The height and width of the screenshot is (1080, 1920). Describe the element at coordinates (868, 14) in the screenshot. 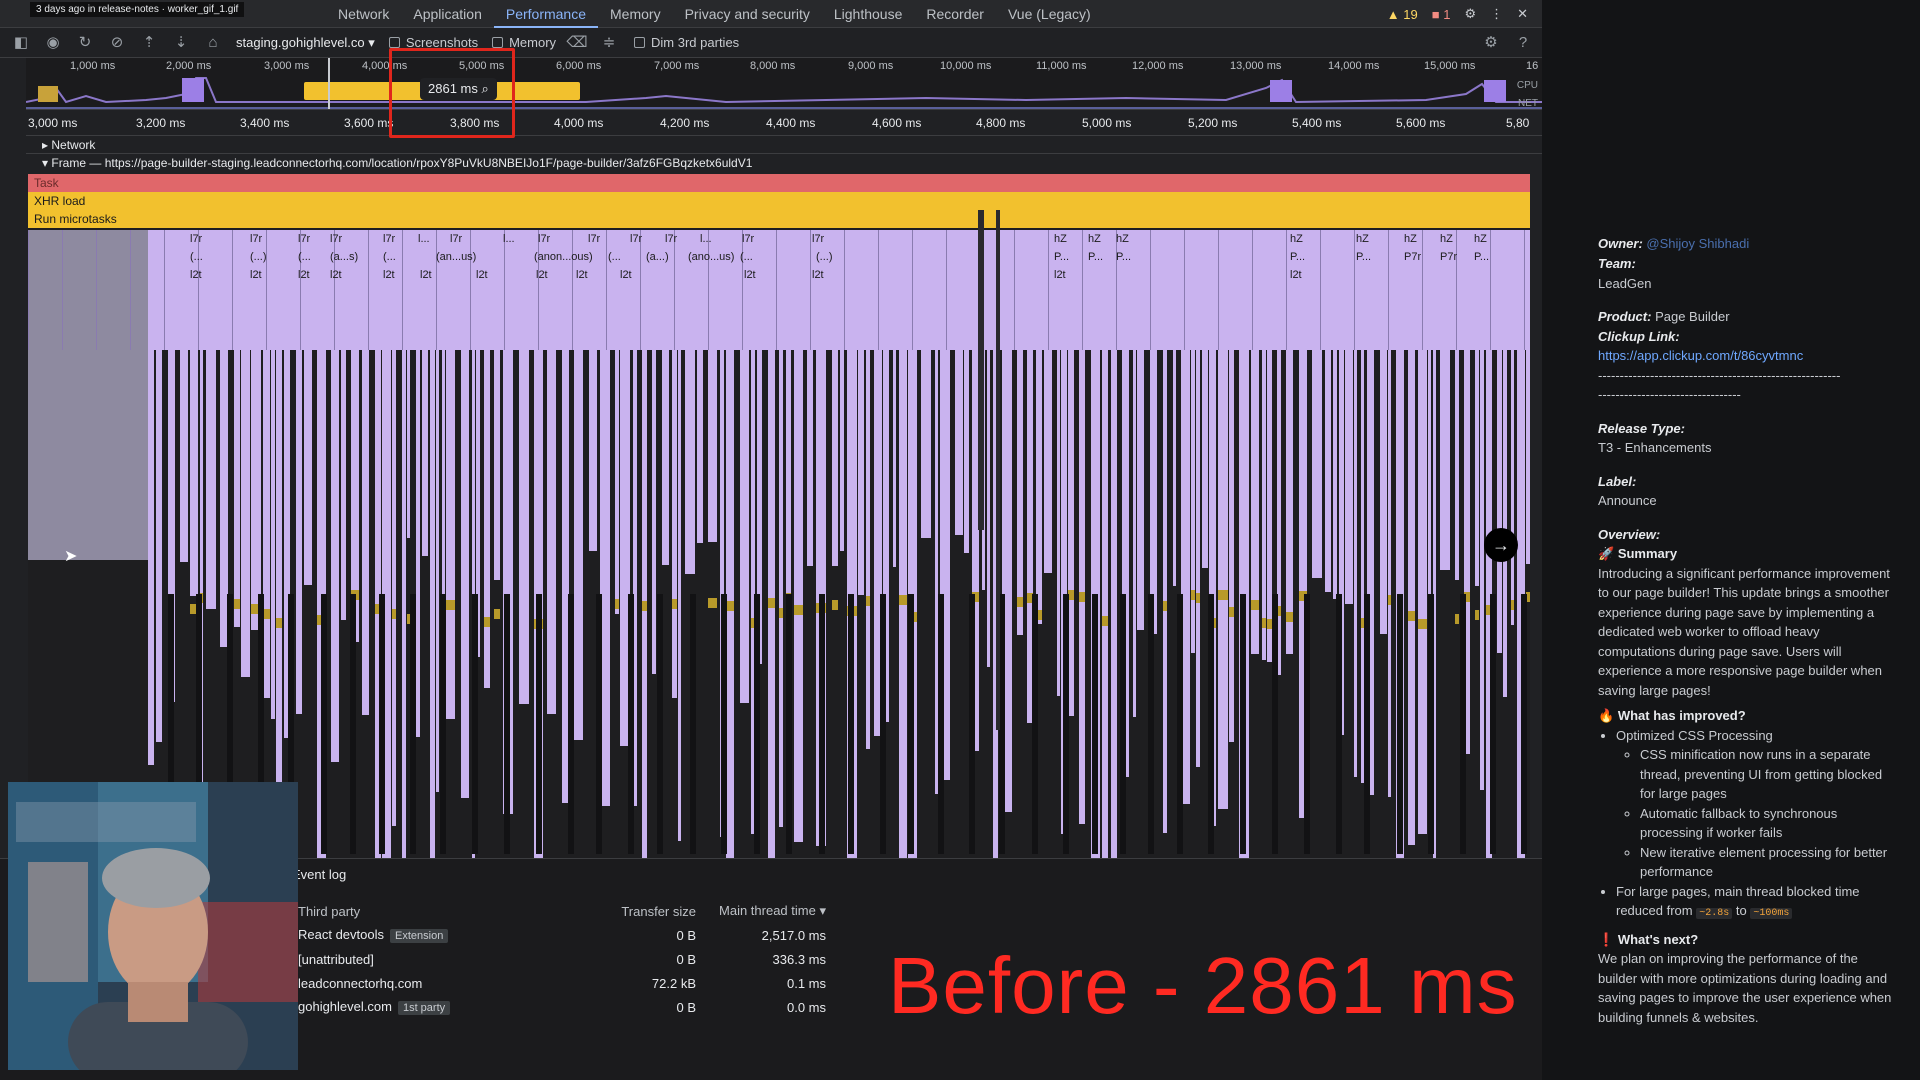

I see `tab-lighthouse: Lighthouse` at that location.